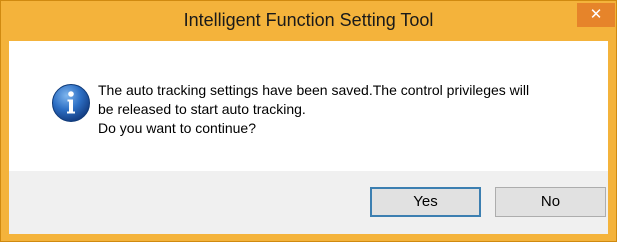 The width and height of the screenshot is (617, 242). I want to click on close-button: ✕, so click(596, 15).